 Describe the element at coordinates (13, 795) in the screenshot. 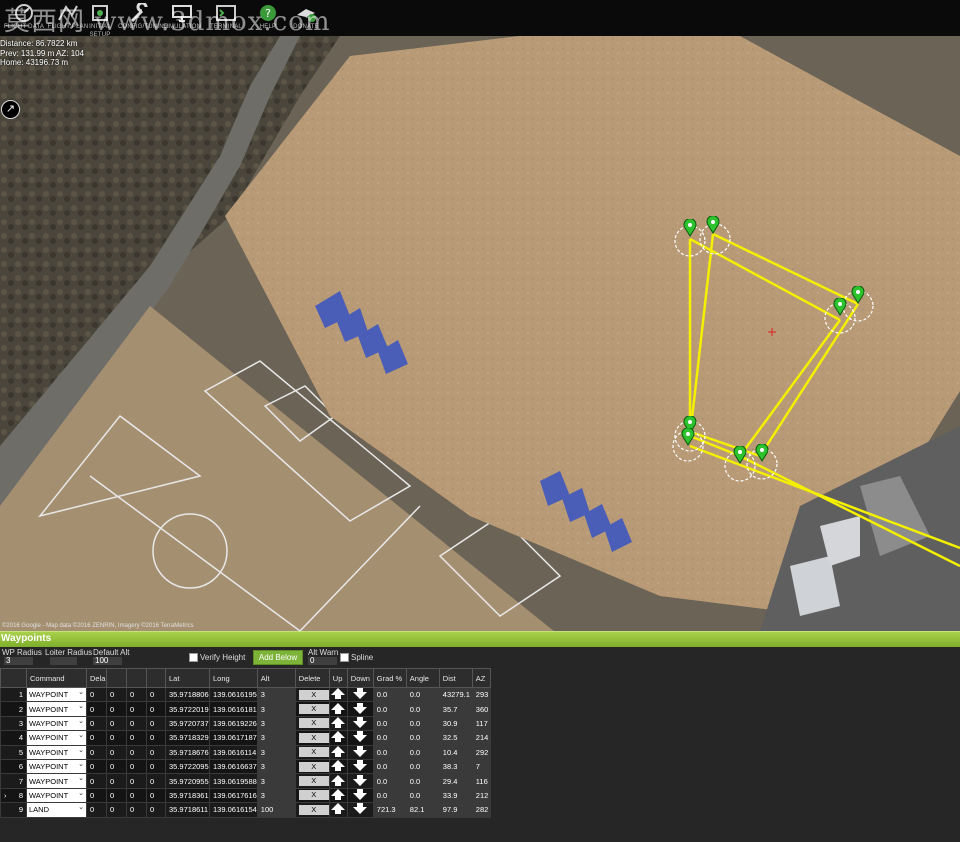

I see `row-number-cell: › 8` at that location.